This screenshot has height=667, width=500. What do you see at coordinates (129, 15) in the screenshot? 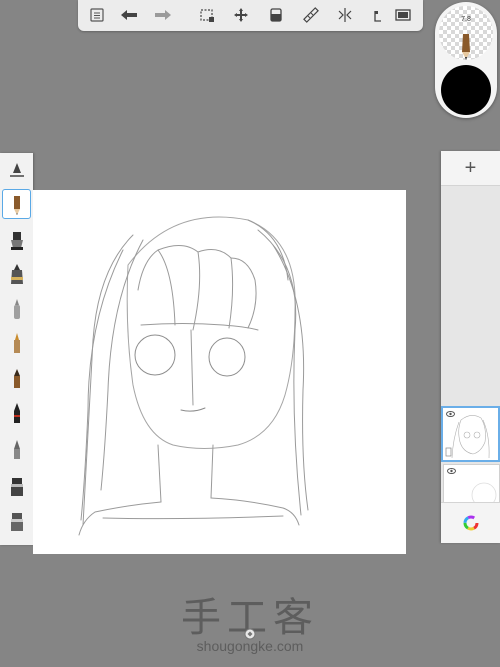
I see `undo-icon` at bounding box center [129, 15].